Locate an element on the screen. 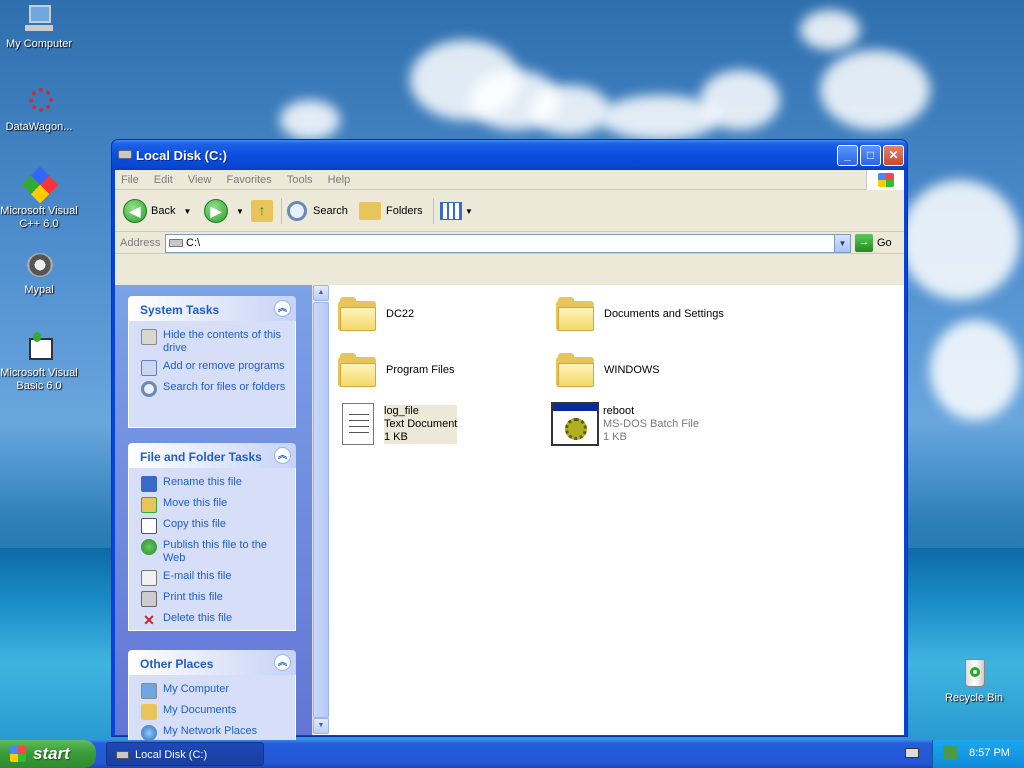 This screenshot has width=1024, height=768. scroll-up-button: ▲ is located at coordinates (321, 293).